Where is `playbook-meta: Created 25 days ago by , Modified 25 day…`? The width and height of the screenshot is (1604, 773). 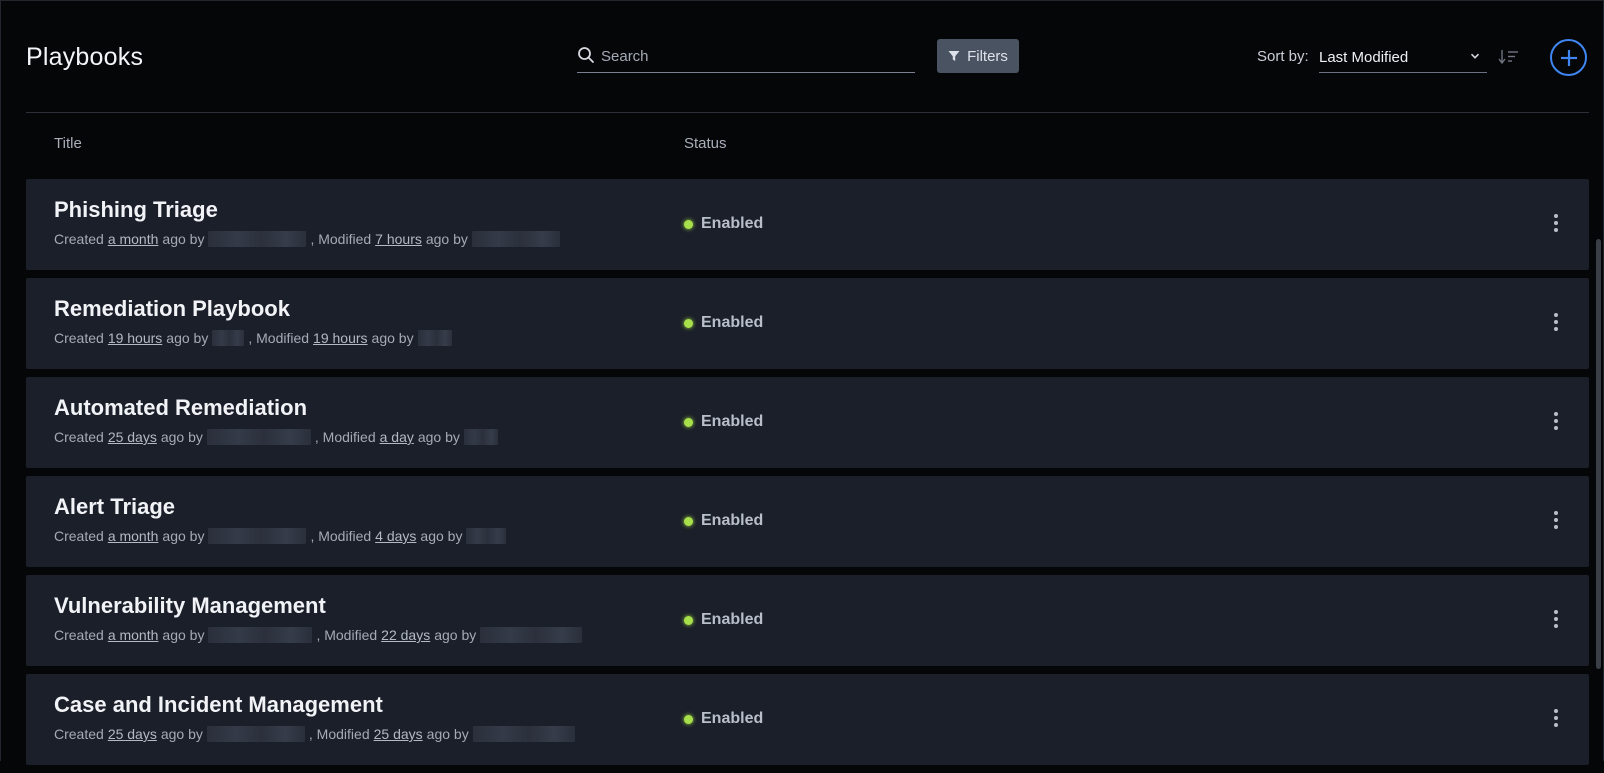 playbook-meta: Created 25 days ago by , Modified 25 day… is located at coordinates (316, 734).